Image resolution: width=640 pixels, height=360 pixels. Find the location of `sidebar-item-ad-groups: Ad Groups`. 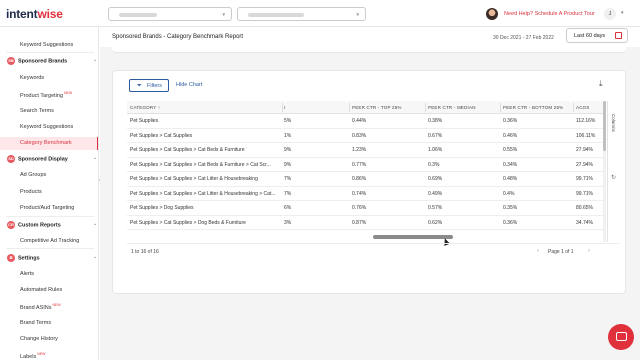

sidebar-item-ad-groups: Ad Groups is located at coordinates (33, 175).